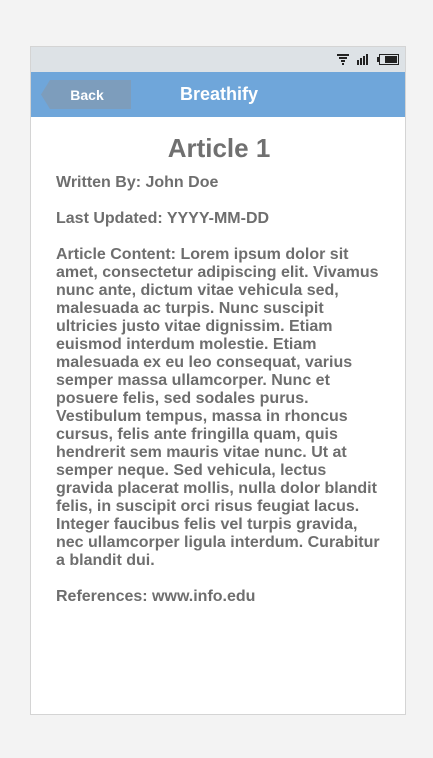 The image size is (433, 758). What do you see at coordinates (363, 59) in the screenshot?
I see `signal-icon` at bounding box center [363, 59].